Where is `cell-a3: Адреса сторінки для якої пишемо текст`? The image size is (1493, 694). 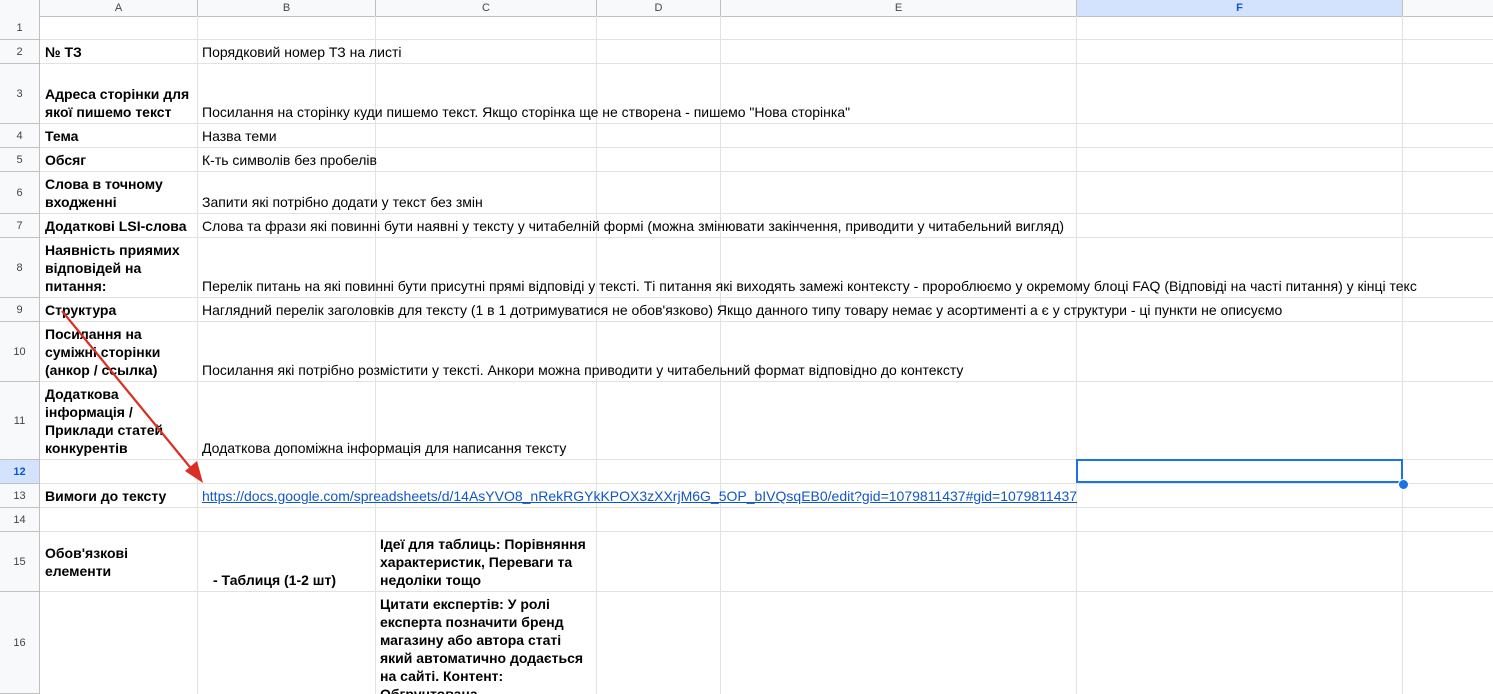 cell-a3: Адреса сторінки для якої пишемо текст is located at coordinates (119, 94).